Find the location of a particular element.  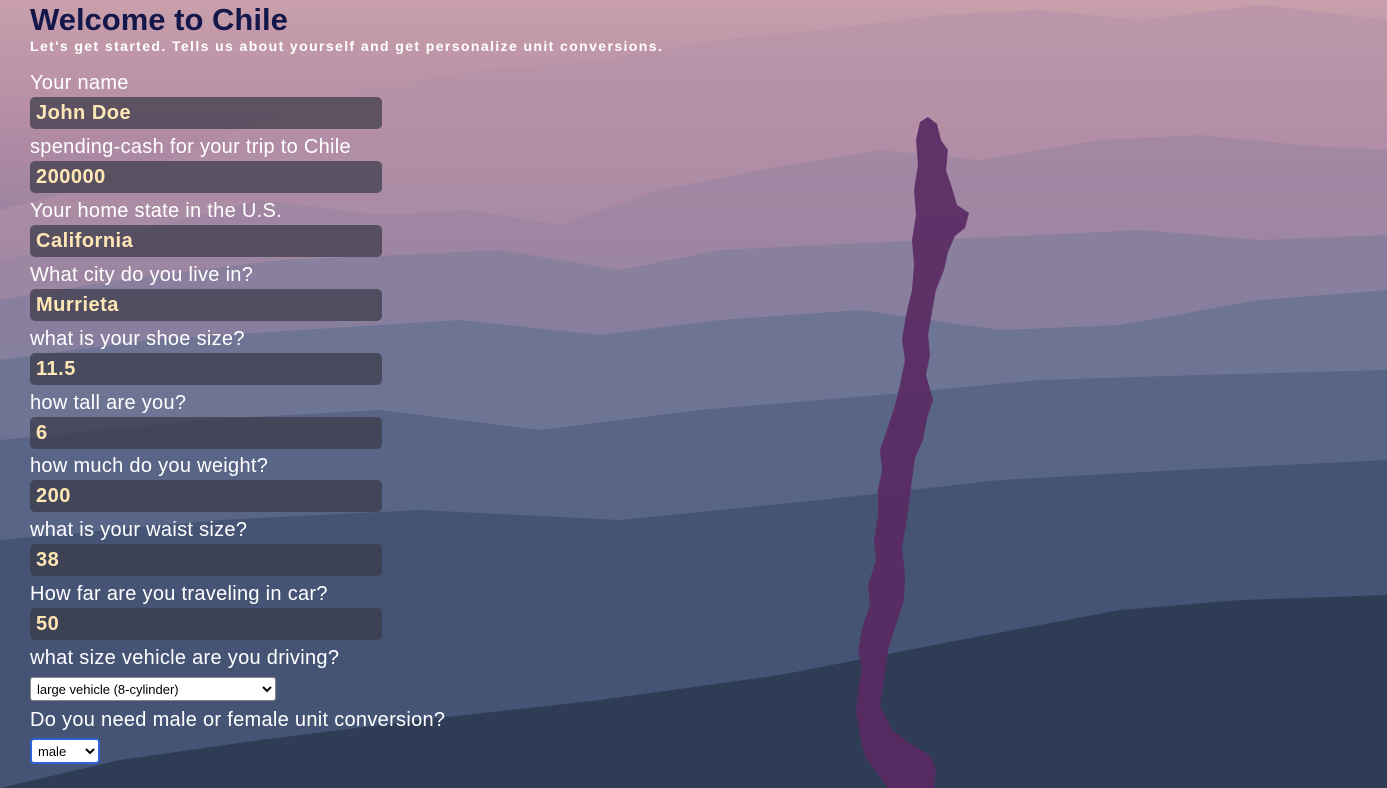

height-label: how tall are you? is located at coordinates (108, 403).